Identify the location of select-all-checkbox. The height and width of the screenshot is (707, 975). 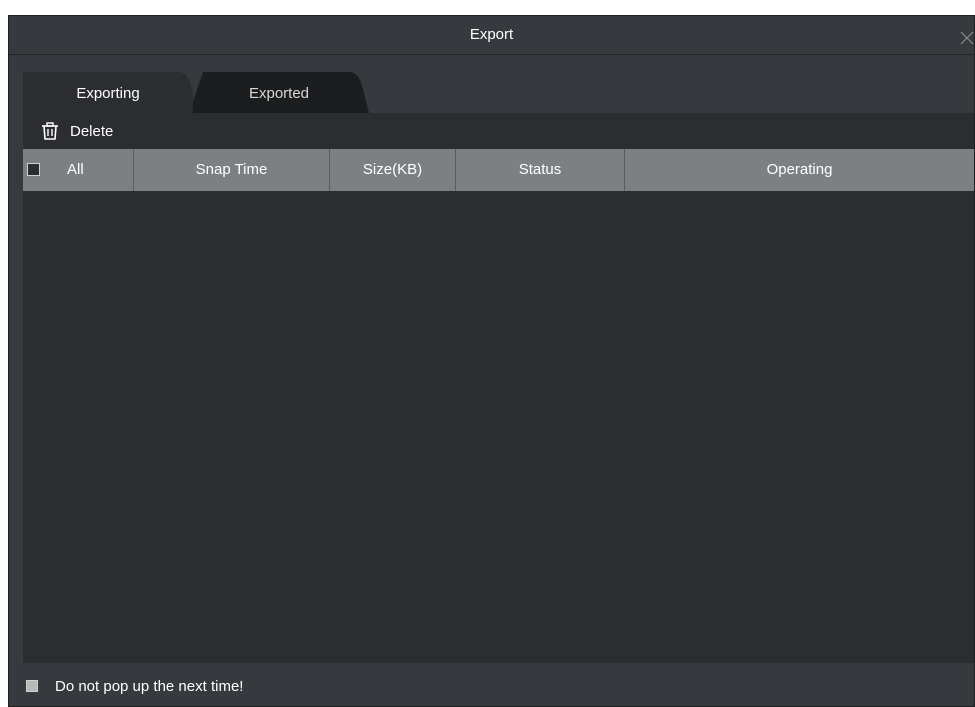
(33, 169).